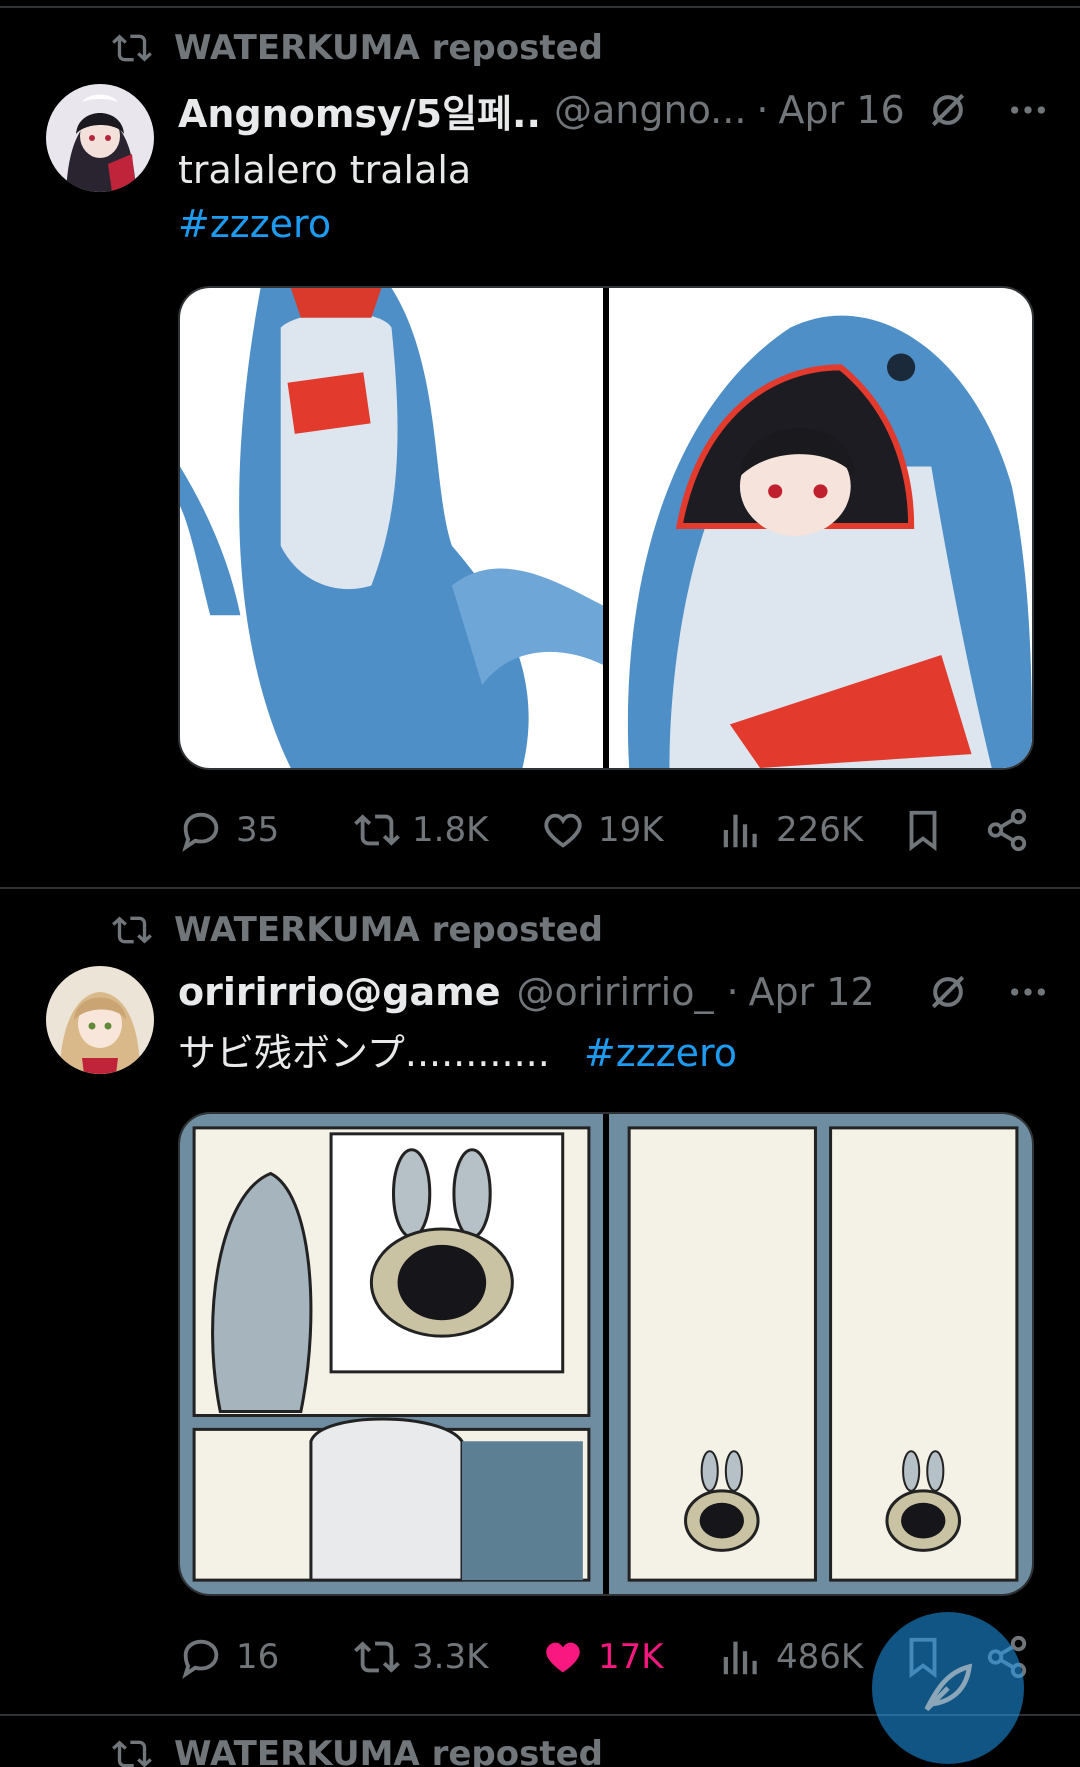  Describe the element at coordinates (540, 7) in the screenshot. I see `top-divider` at that location.